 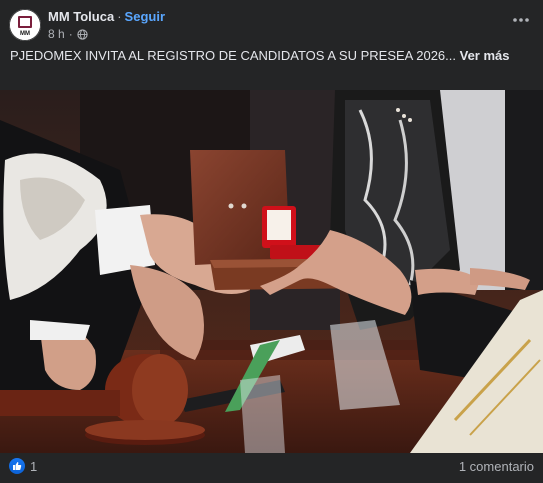 I want to click on follow-button: Seguir, so click(x=145, y=16).